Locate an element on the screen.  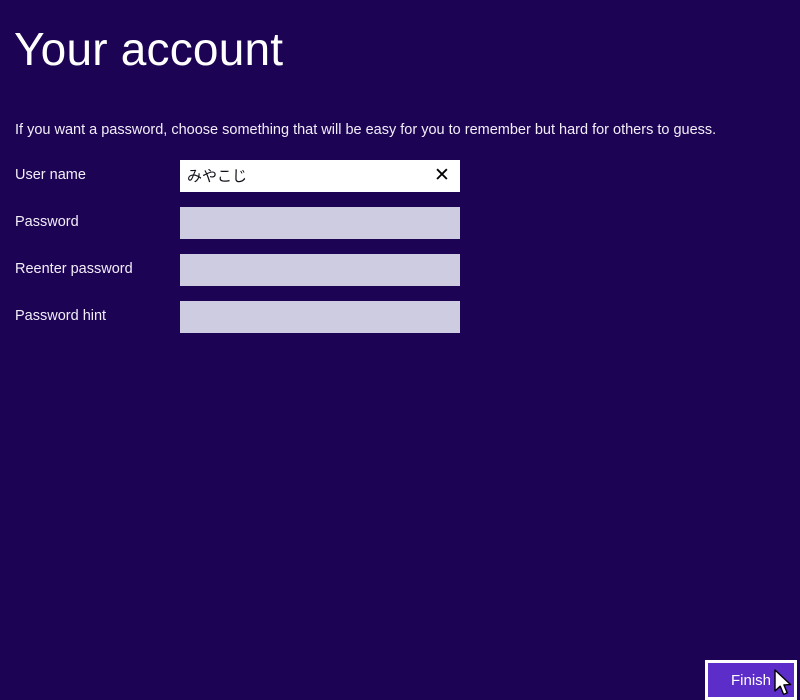
user-name-value: みやこじ is located at coordinates (217, 176).